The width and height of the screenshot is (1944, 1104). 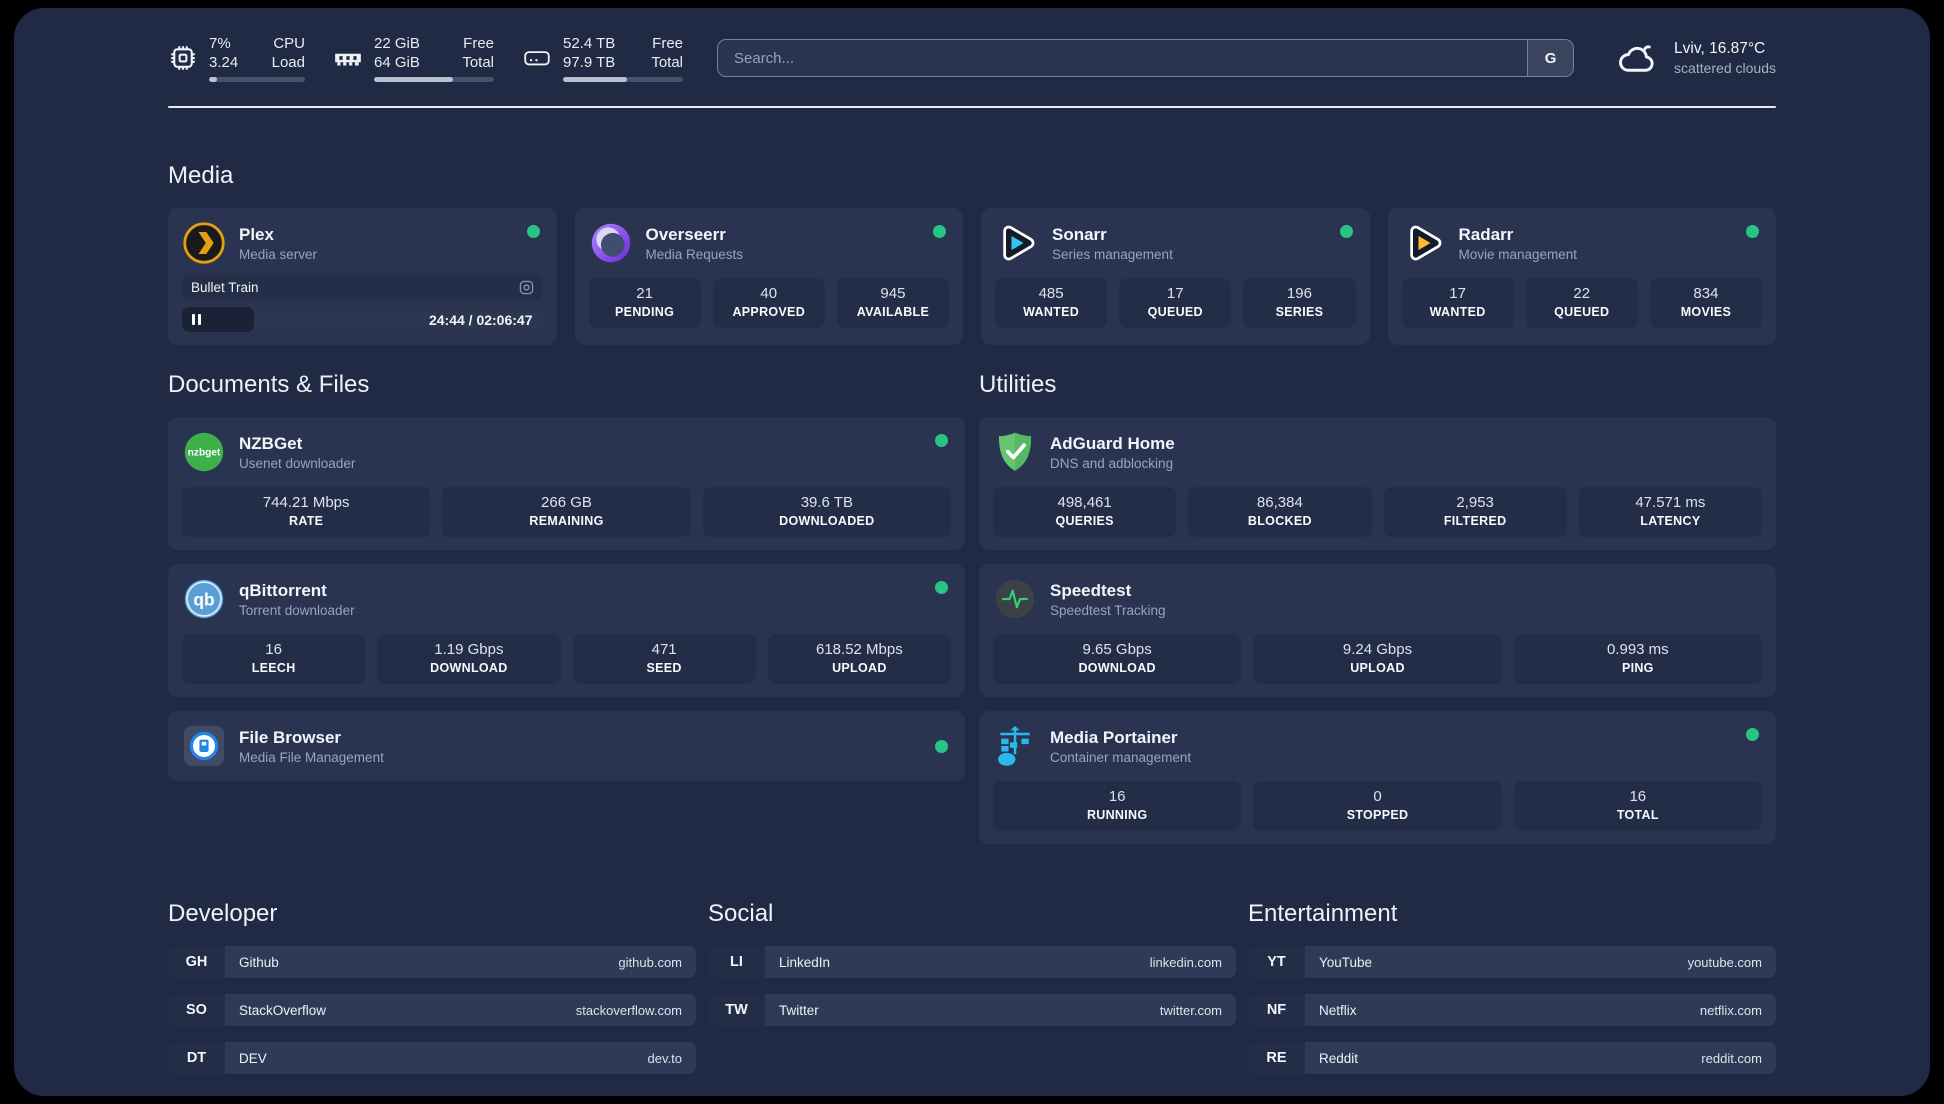 I want to click on stat-queued: 22 QUEUED, so click(x=1581, y=303).